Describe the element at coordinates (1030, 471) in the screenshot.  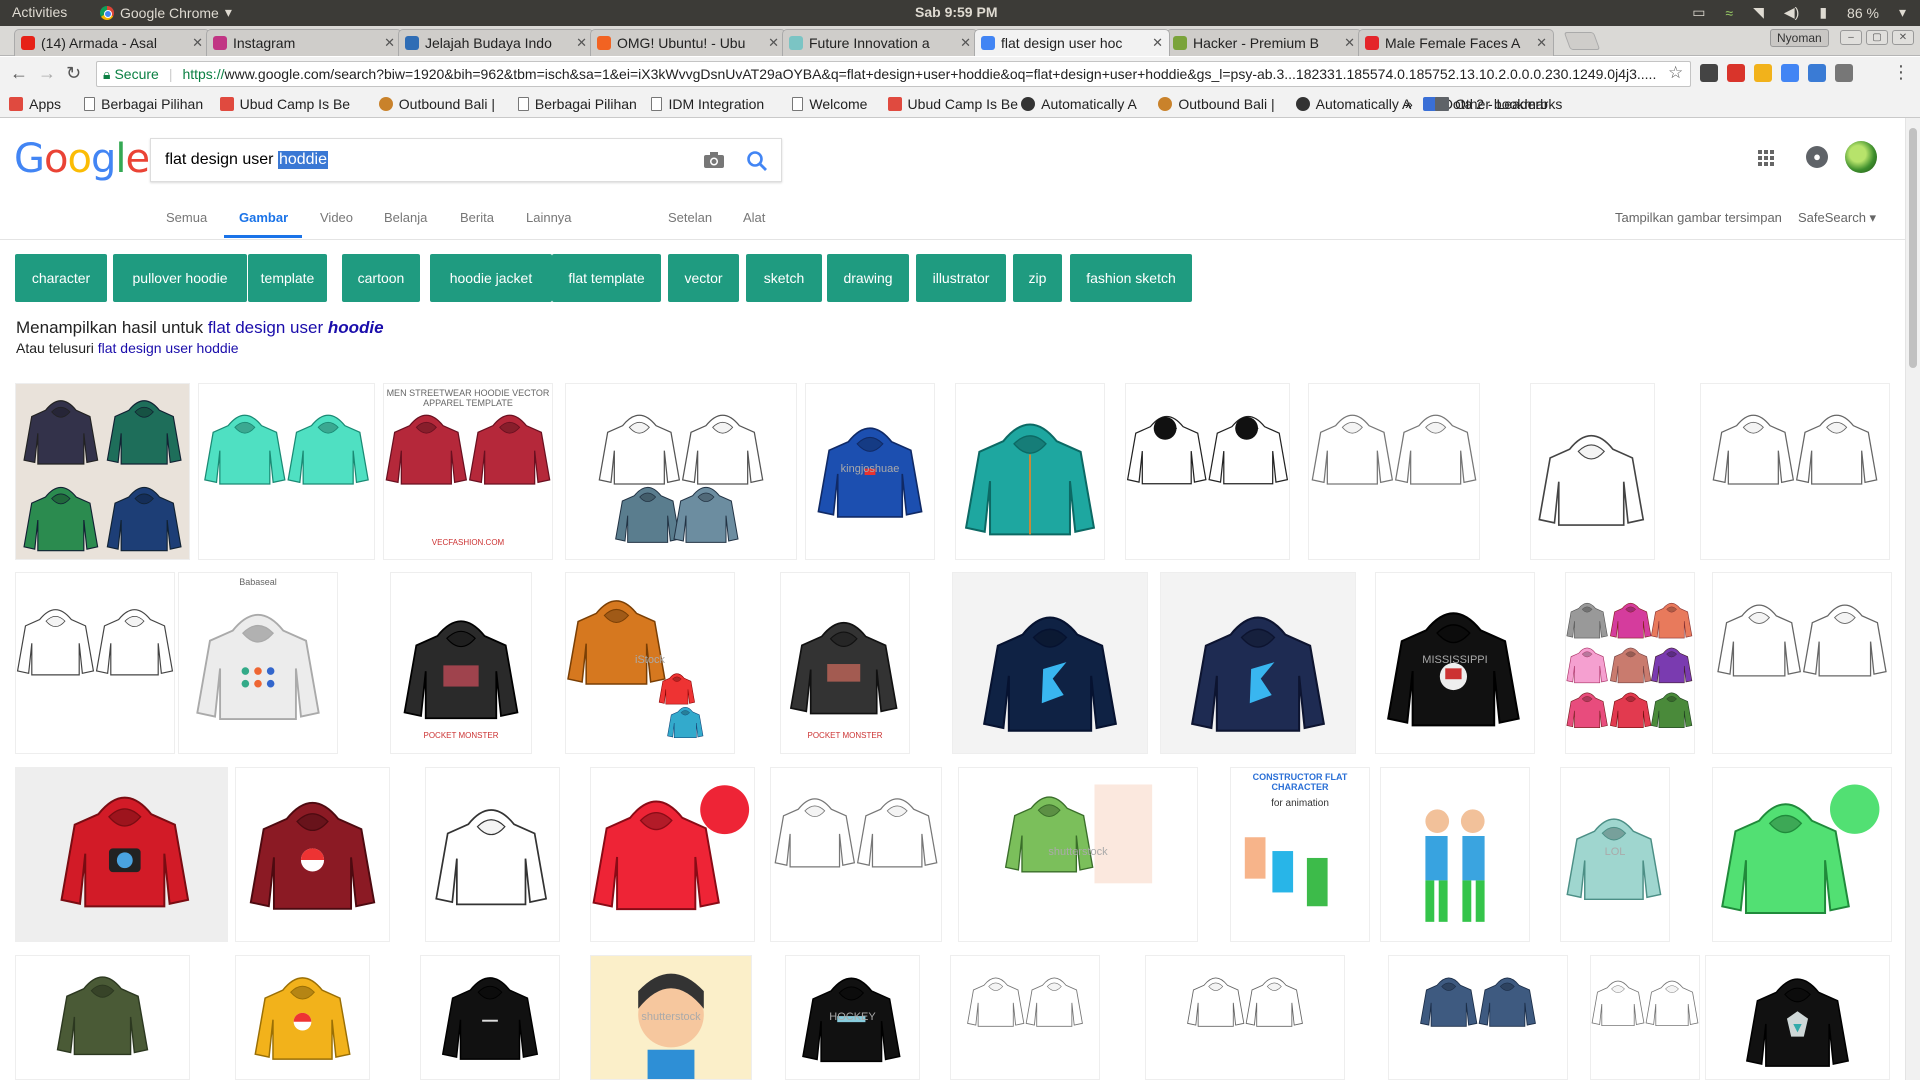
I see `thumb-teal-jacket` at that location.